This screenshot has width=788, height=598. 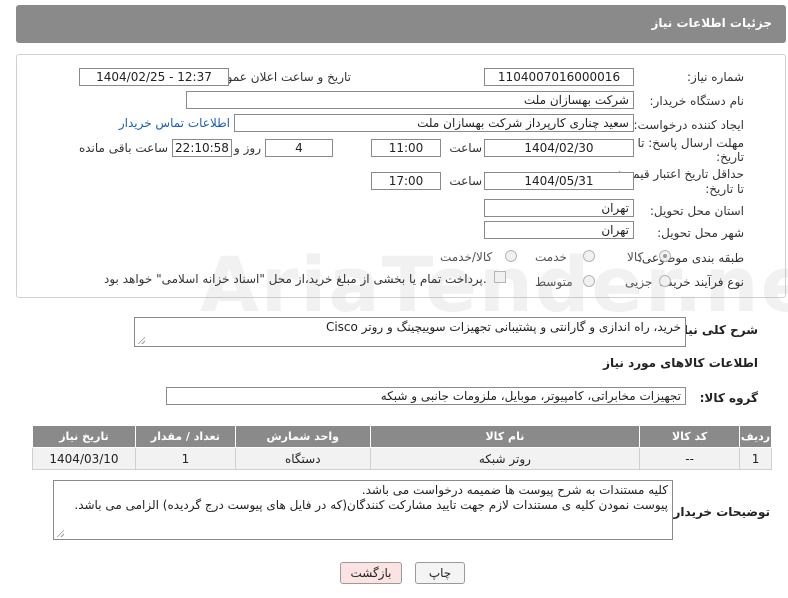 I want to click on table-cell: 1404/03/10, so click(x=84, y=458).